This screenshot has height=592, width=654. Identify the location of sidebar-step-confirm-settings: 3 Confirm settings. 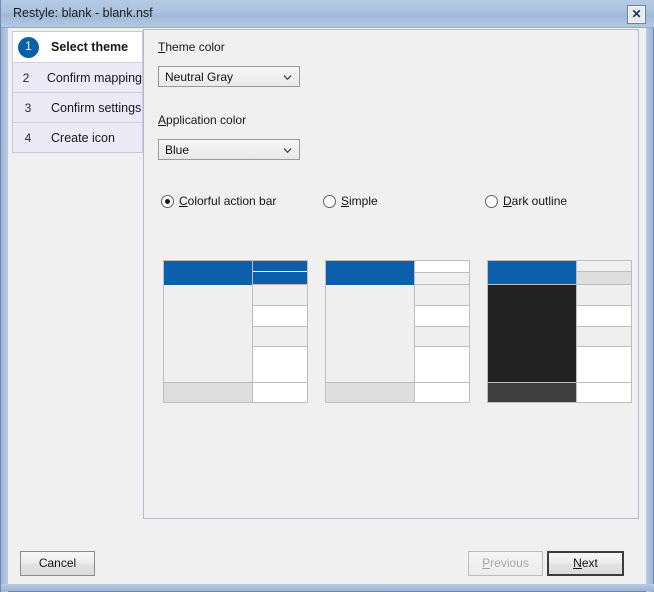
(77, 107).